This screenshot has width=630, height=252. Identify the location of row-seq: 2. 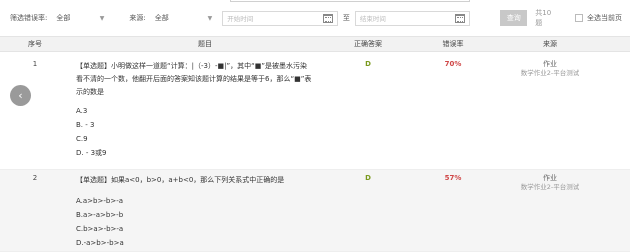
(35, 178).